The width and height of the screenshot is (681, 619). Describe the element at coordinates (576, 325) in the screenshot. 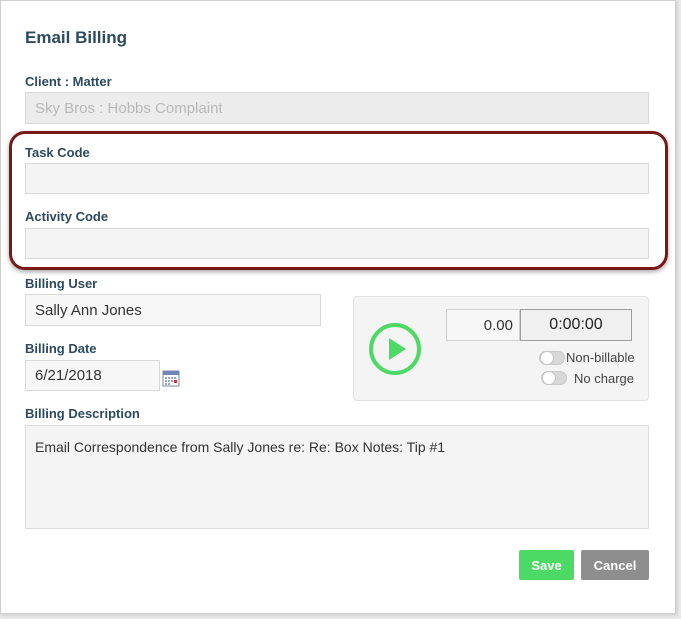

I see `timer-duration-field: 0:00:00` at that location.